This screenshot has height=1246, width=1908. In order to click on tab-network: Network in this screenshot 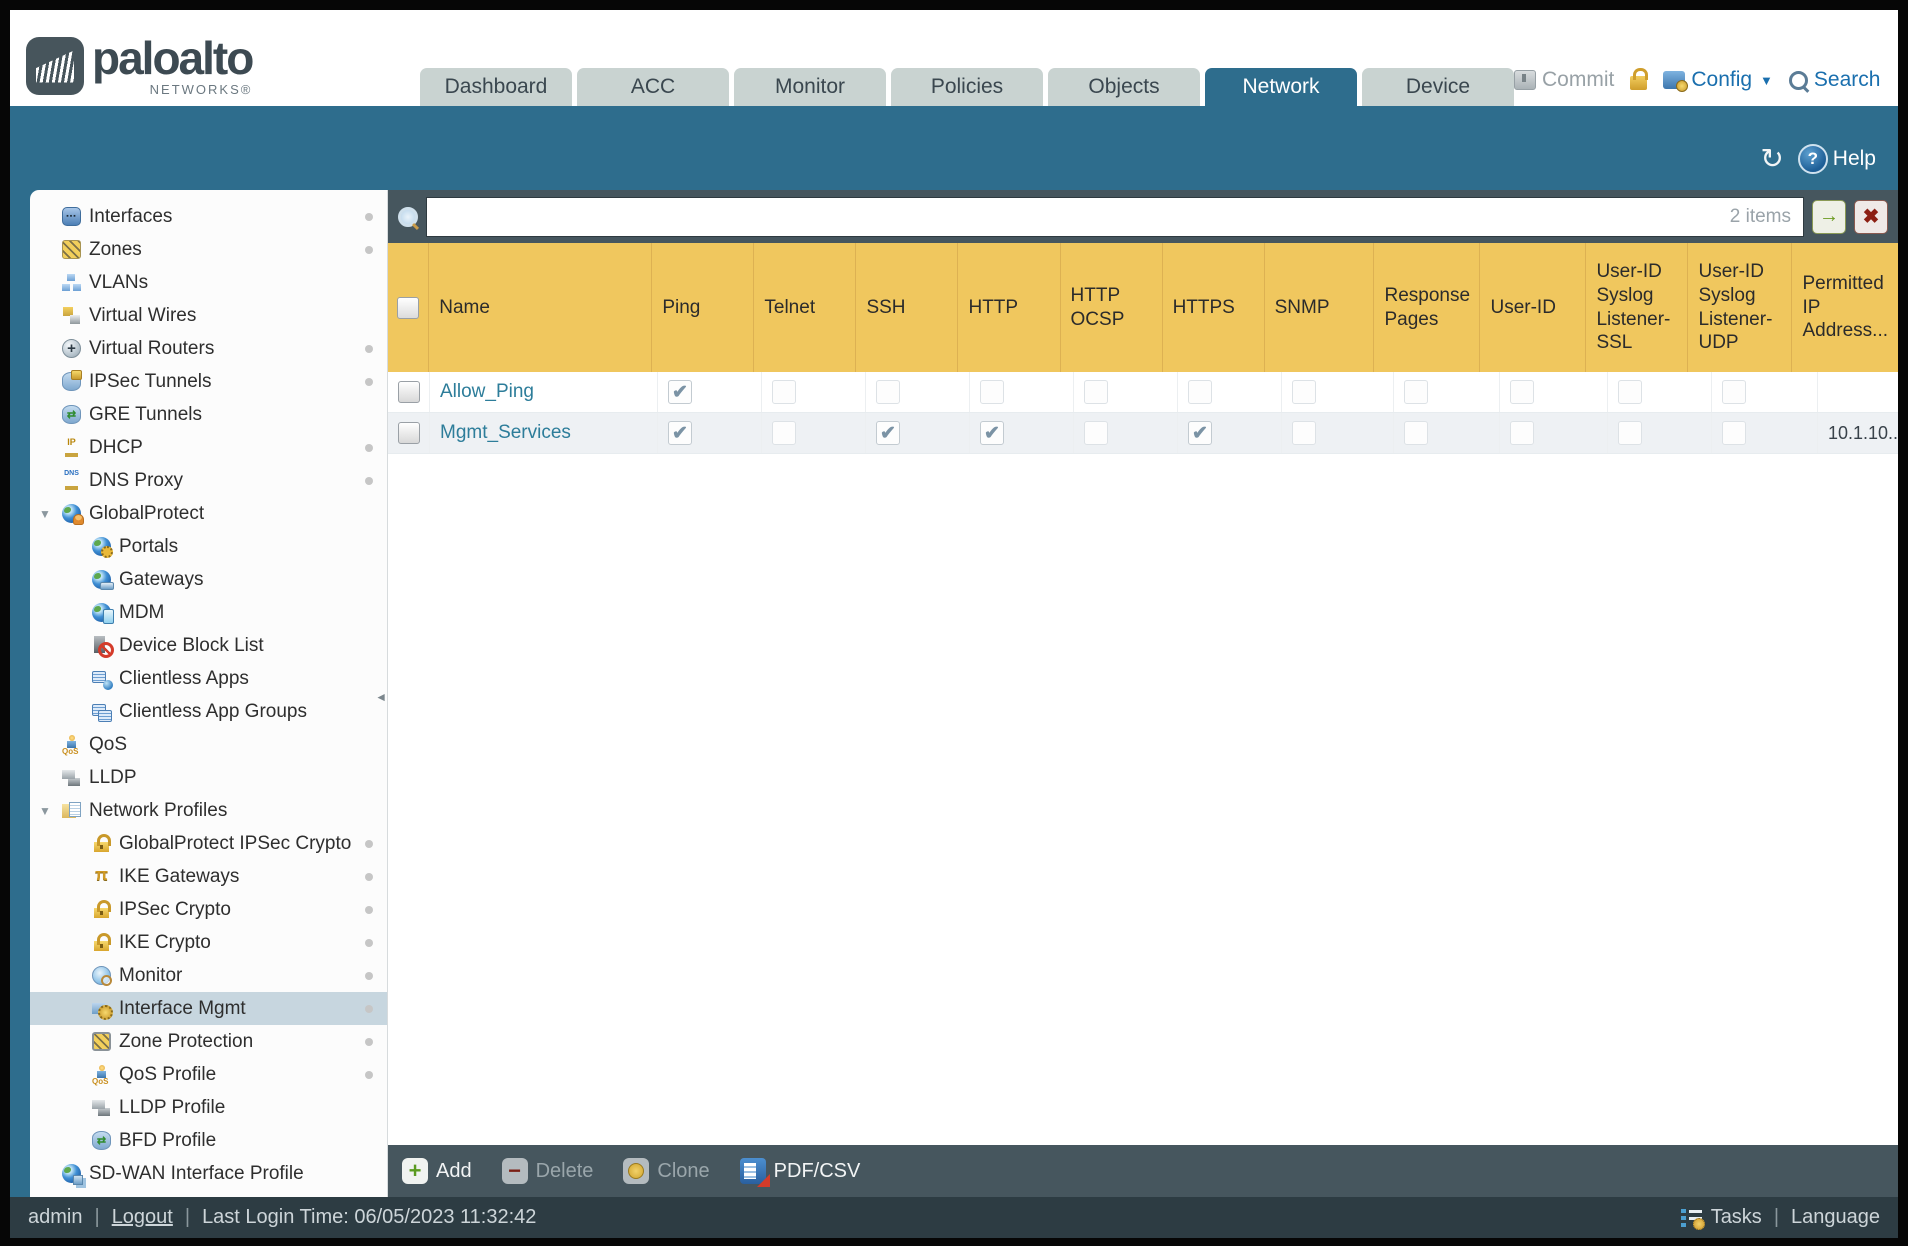, I will do `click(1281, 87)`.